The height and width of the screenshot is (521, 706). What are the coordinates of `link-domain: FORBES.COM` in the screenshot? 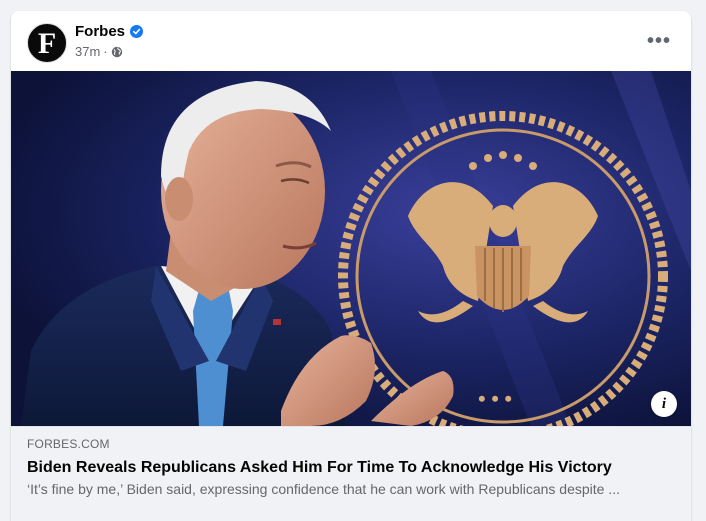 It's located at (68, 444).